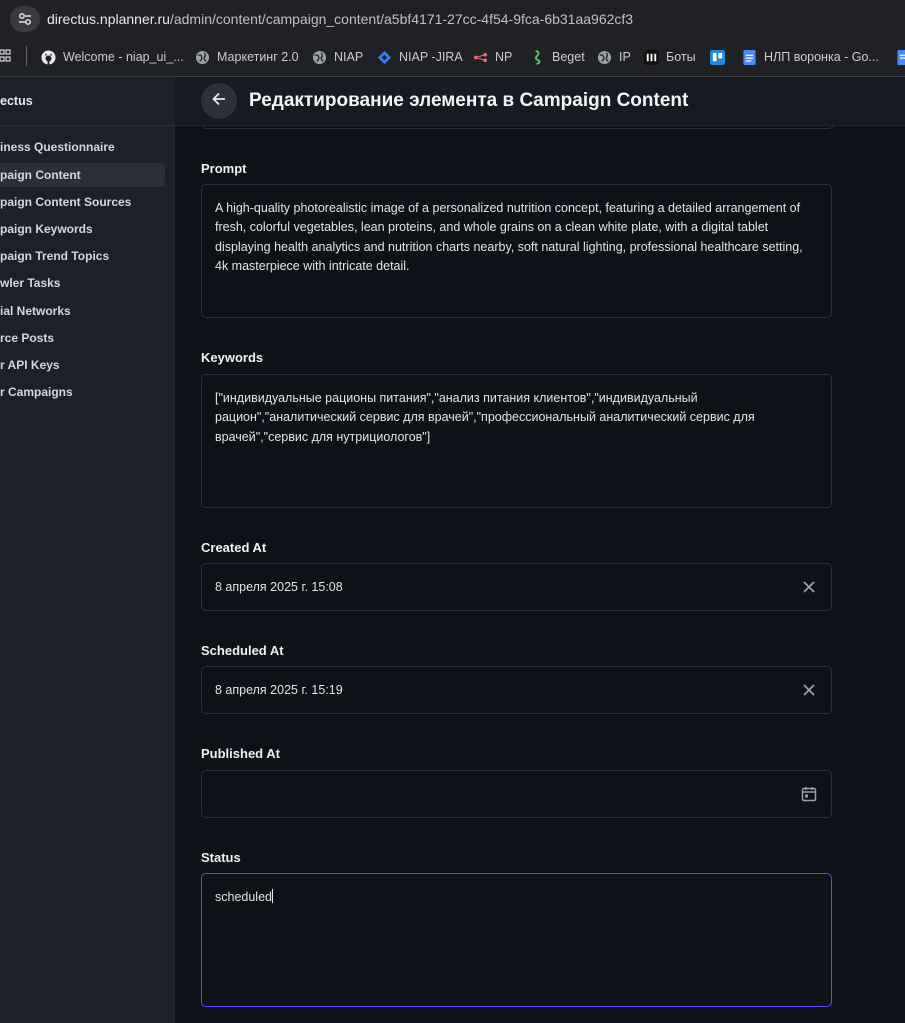  I want to click on back-button, so click(219, 101).